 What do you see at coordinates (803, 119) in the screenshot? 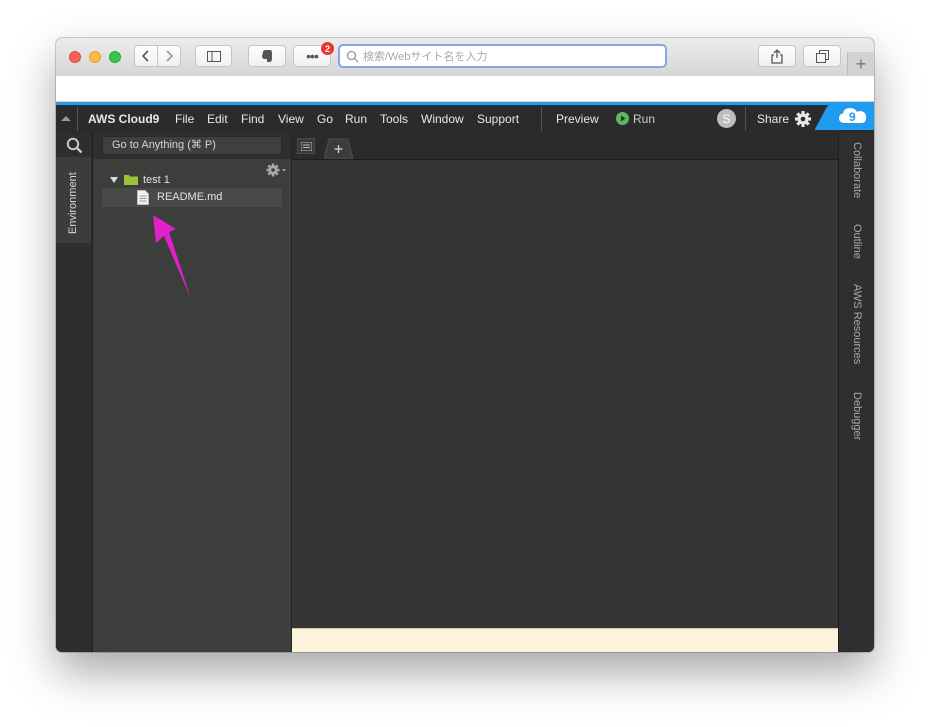
I see `gear-icon` at bounding box center [803, 119].